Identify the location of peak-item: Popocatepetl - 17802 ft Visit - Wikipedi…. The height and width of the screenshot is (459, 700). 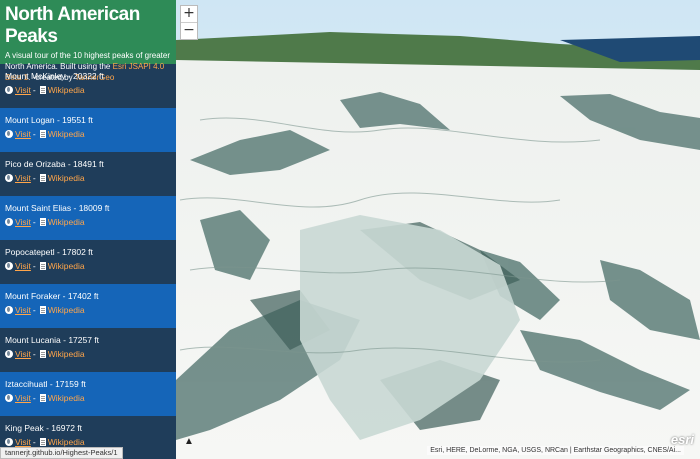
(88, 262).